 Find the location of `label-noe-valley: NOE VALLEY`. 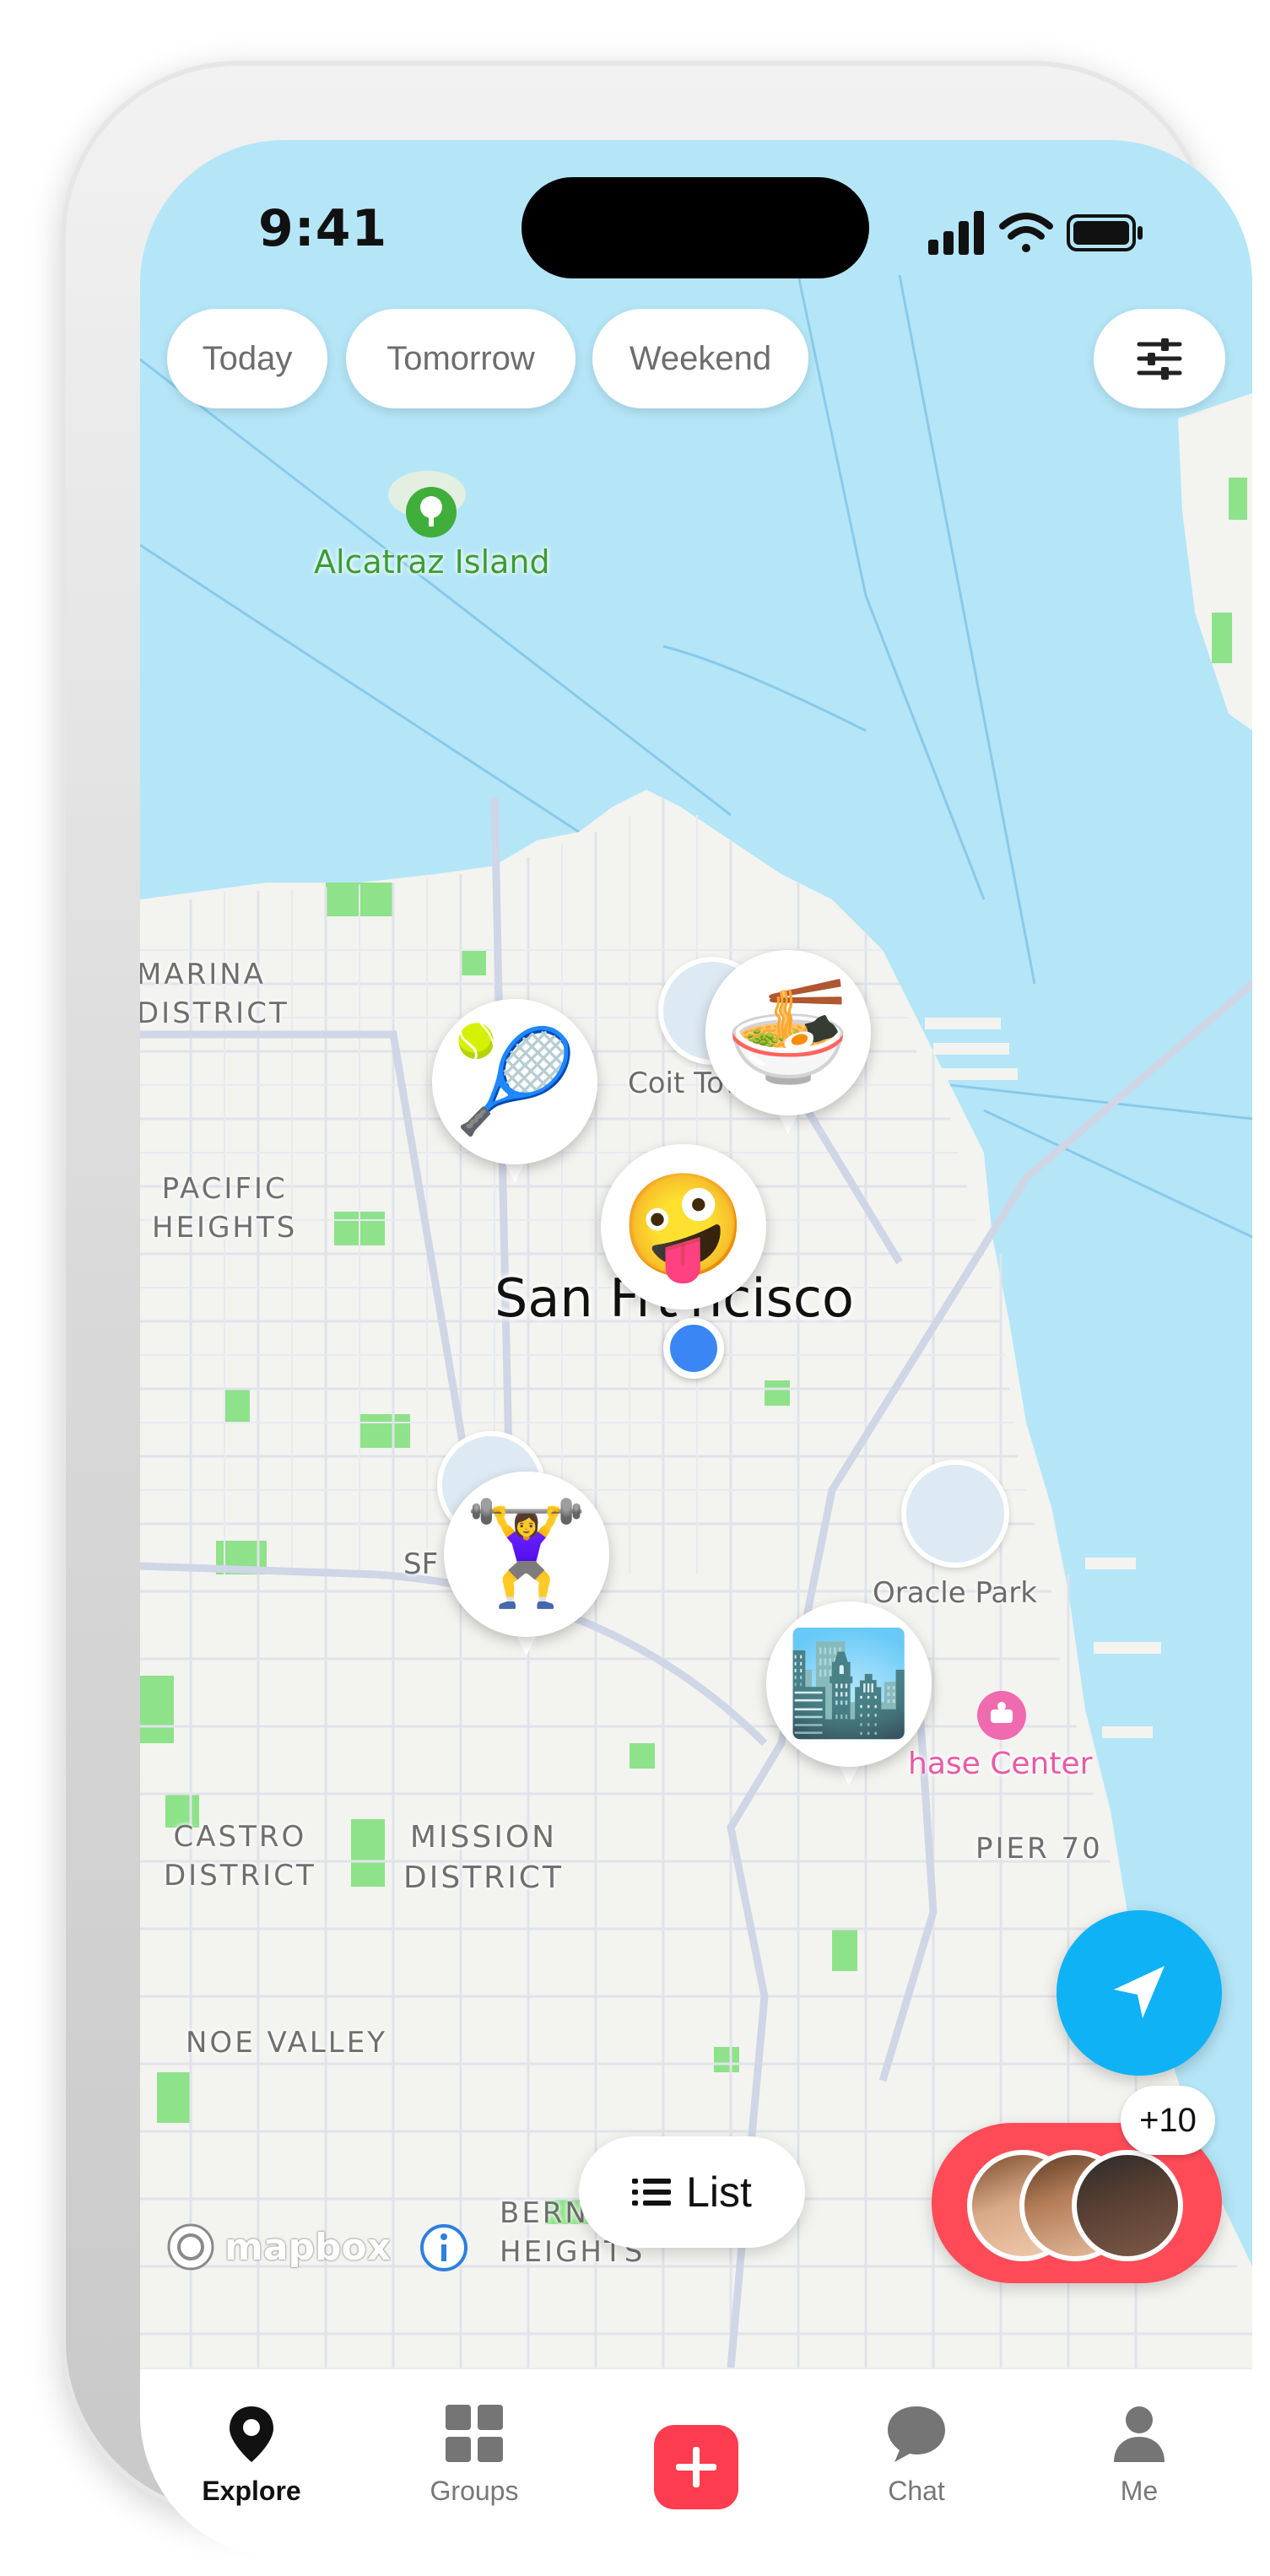

label-noe-valley: NOE VALLEY is located at coordinates (286, 2043).